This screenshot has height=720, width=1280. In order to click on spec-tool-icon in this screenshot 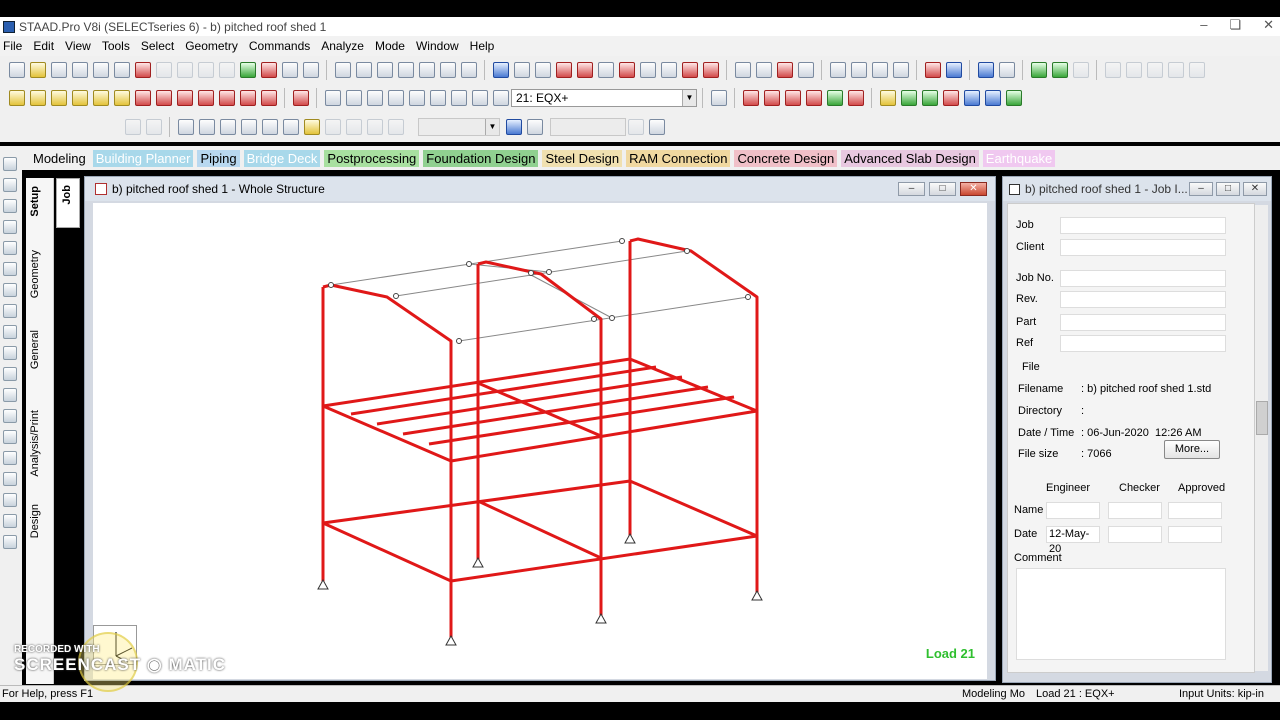, I will do `click(10, 311)`.